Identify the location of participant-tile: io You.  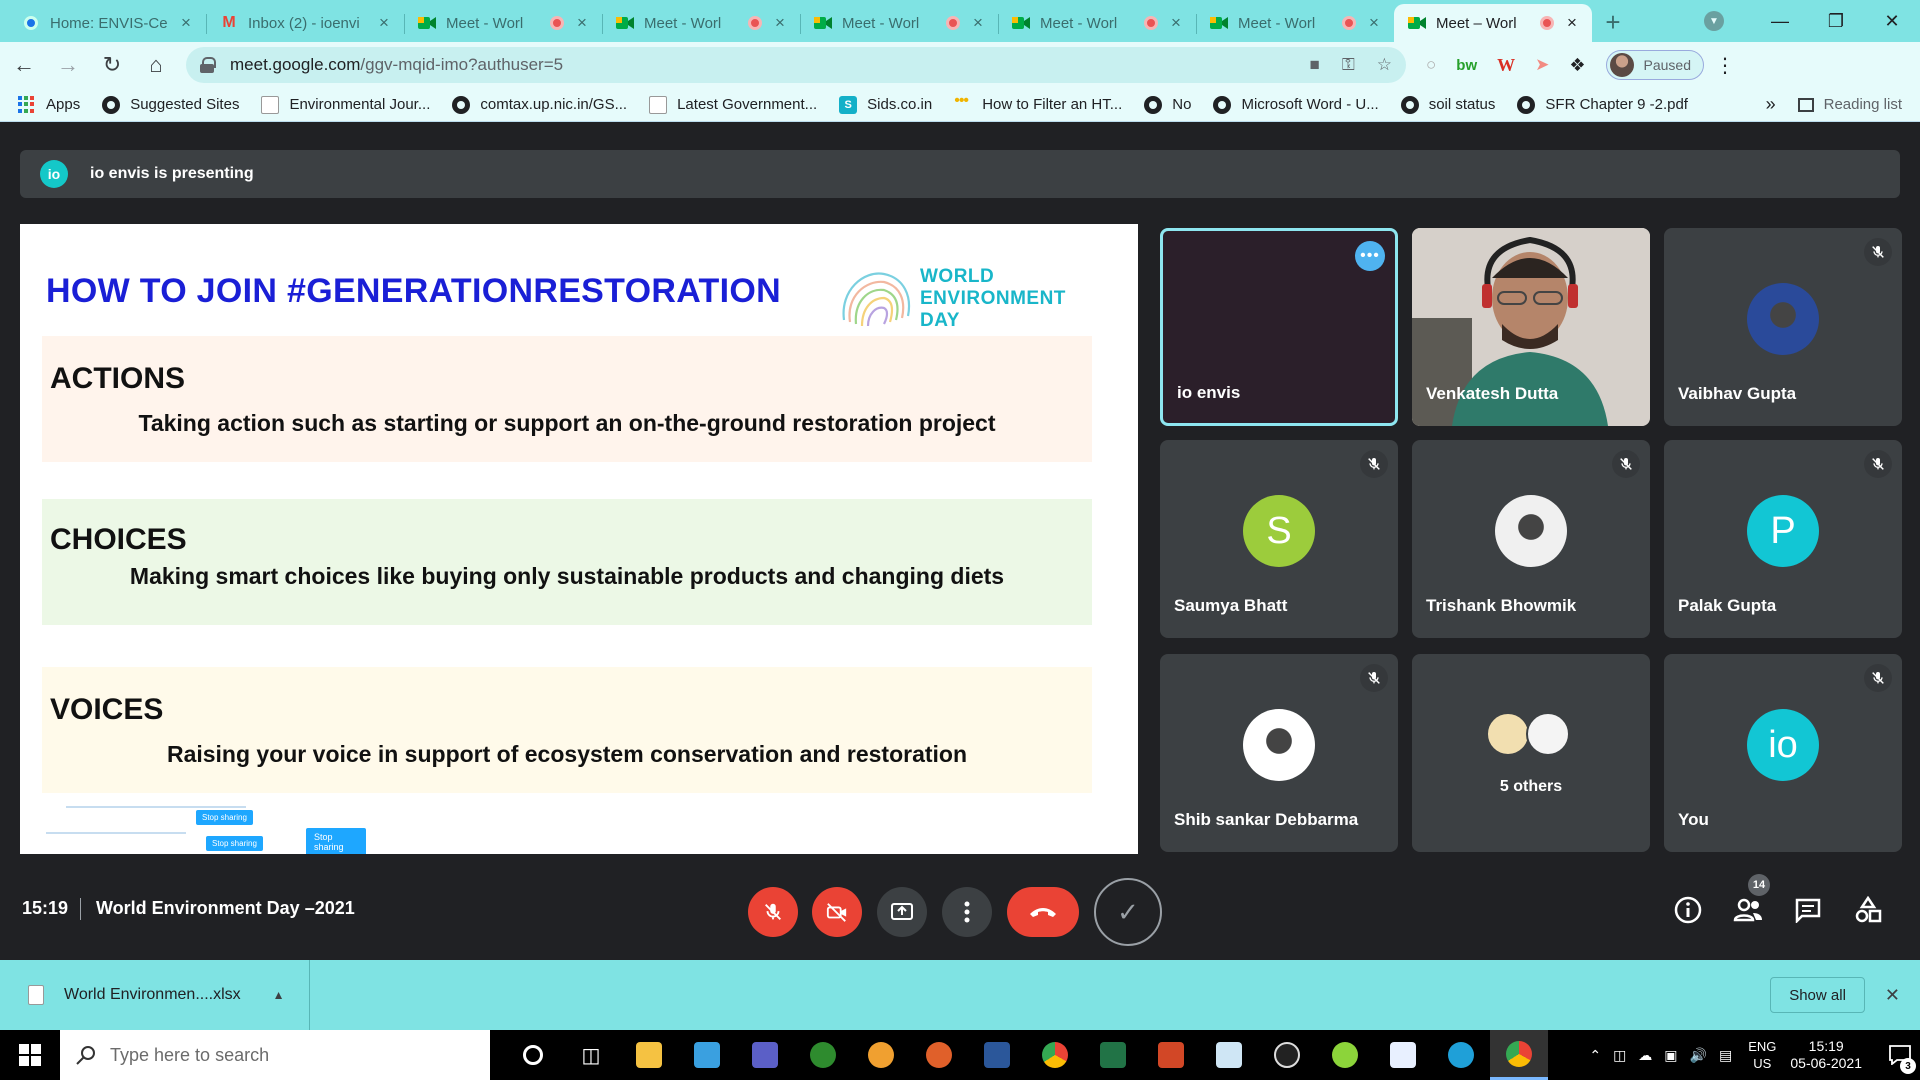
(1783, 753).